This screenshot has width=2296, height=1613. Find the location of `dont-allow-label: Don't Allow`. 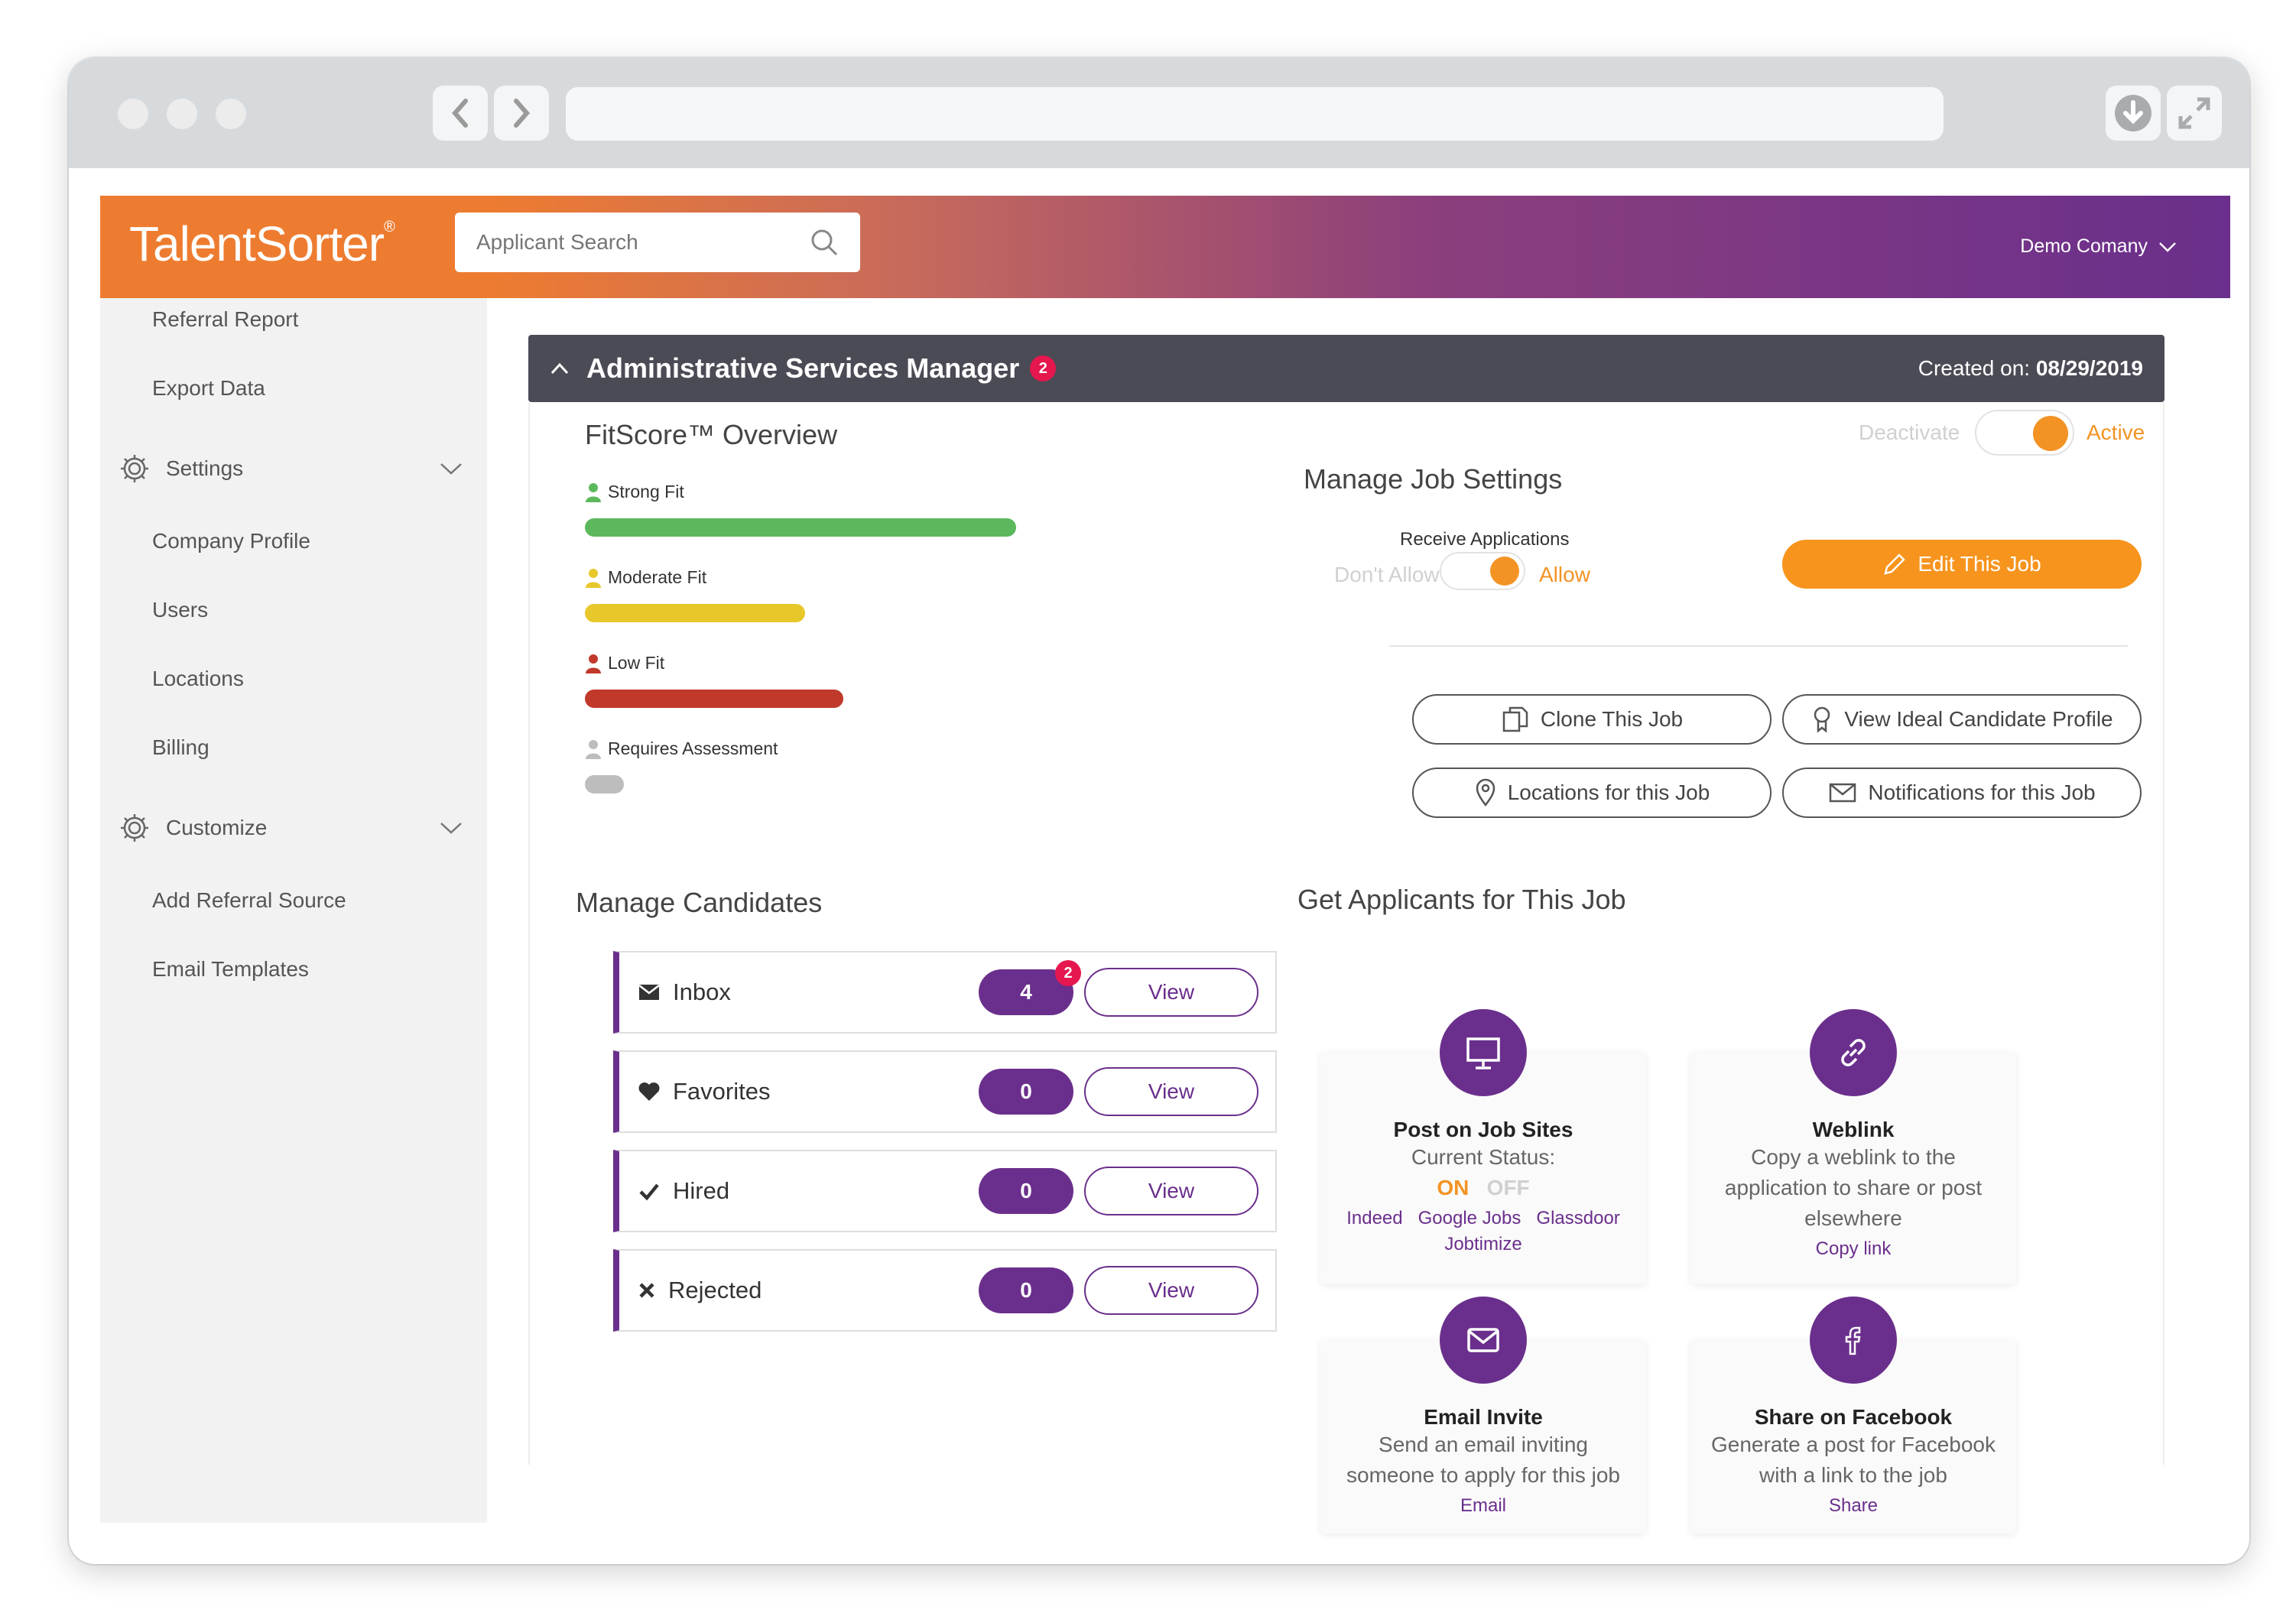

dont-allow-label: Don't Allow is located at coordinates (1387, 575).